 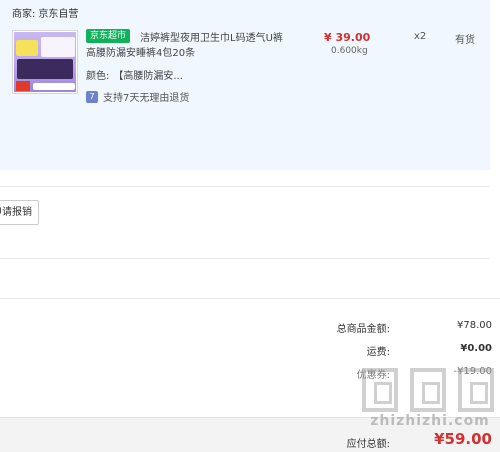 What do you see at coordinates (474, 325) in the screenshot?
I see `total-amount-value: ¥78.00` at bounding box center [474, 325].